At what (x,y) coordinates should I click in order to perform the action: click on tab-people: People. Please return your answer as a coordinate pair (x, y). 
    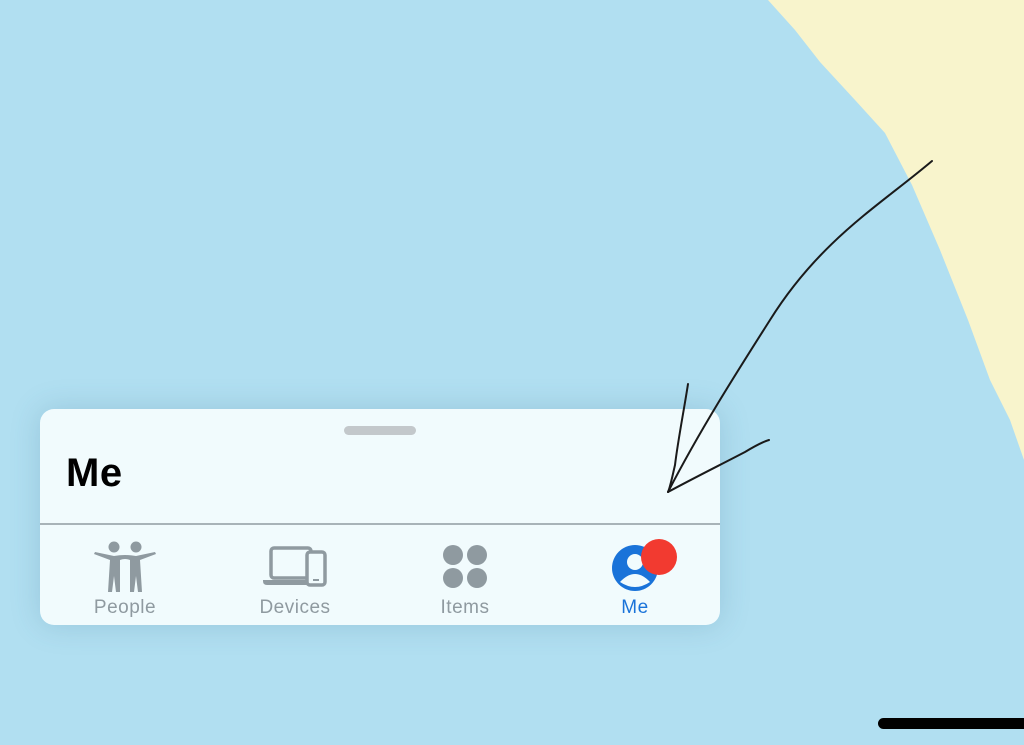
    Looking at the image, I should click on (125, 575).